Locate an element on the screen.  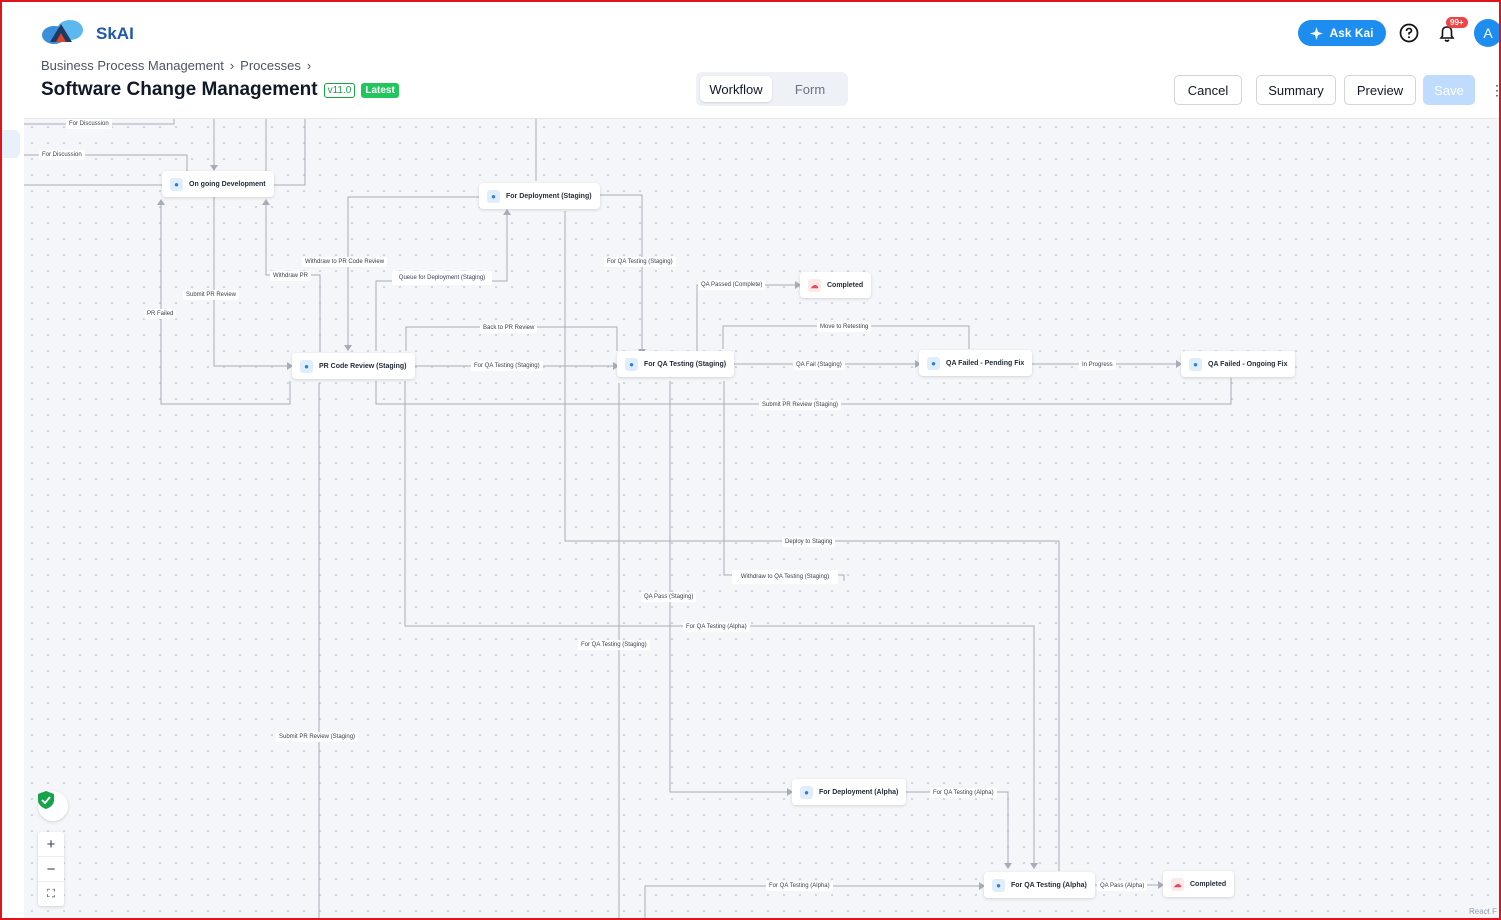
breadcrumb-item: Processes is located at coordinates (270, 65).